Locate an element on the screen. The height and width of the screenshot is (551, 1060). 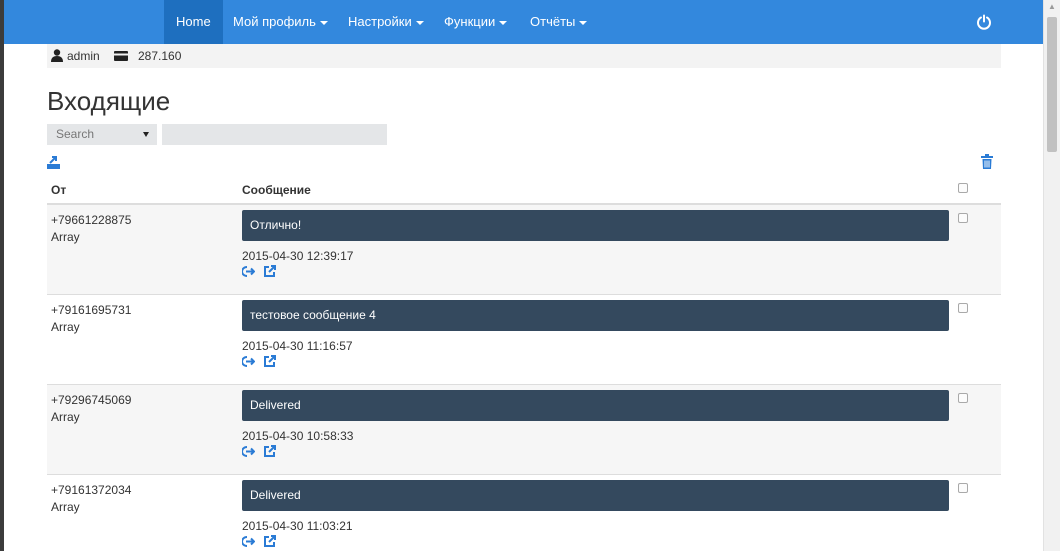
column-header-message: Сообщение is located at coordinates (276, 190).